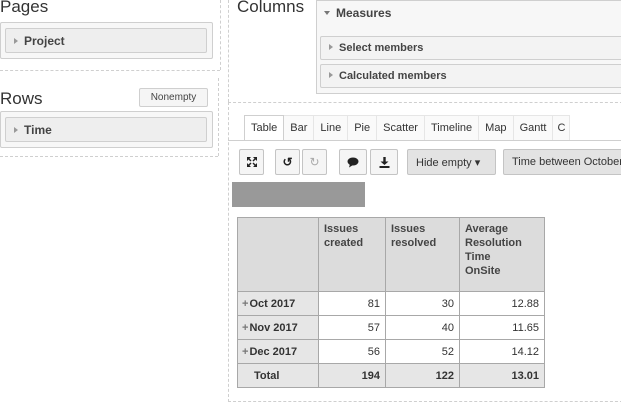 This screenshot has width=621, height=414. I want to click on redo-button: ↻, so click(314, 162).